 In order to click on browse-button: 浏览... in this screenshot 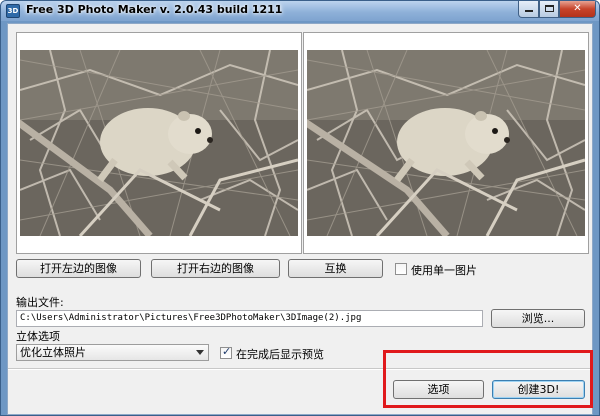, I will do `click(538, 318)`.